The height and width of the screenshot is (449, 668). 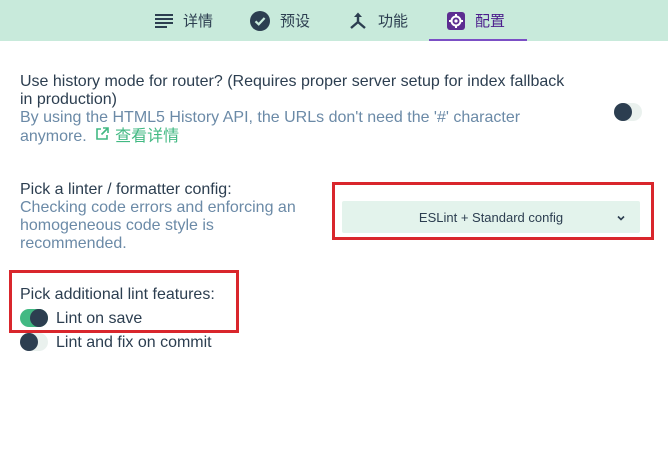 I want to click on linter-config-select: ESLint + Standard config, so click(x=491, y=217).